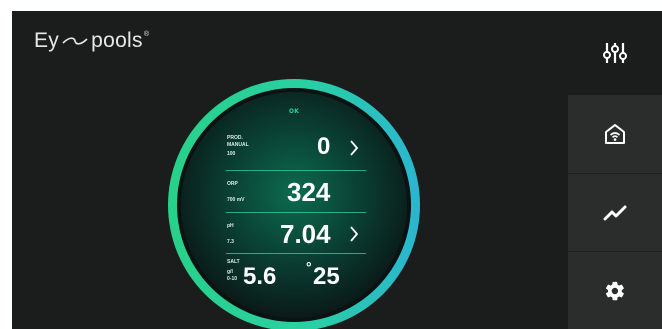 This screenshot has width=662, height=329. Describe the element at coordinates (47, 40) in the screenshot. I see `brand-name-left: Ey` at that location.